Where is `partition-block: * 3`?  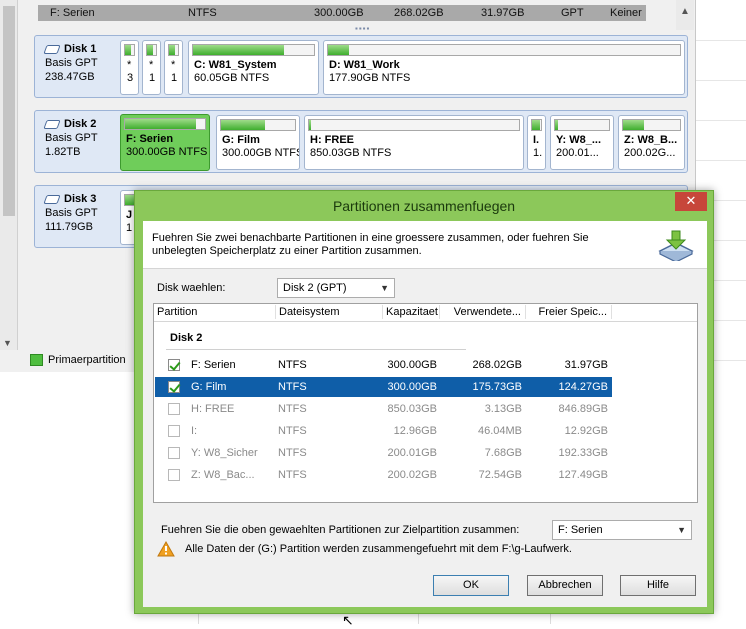
partition-block: * 3 is located at coordinates (129, 67).